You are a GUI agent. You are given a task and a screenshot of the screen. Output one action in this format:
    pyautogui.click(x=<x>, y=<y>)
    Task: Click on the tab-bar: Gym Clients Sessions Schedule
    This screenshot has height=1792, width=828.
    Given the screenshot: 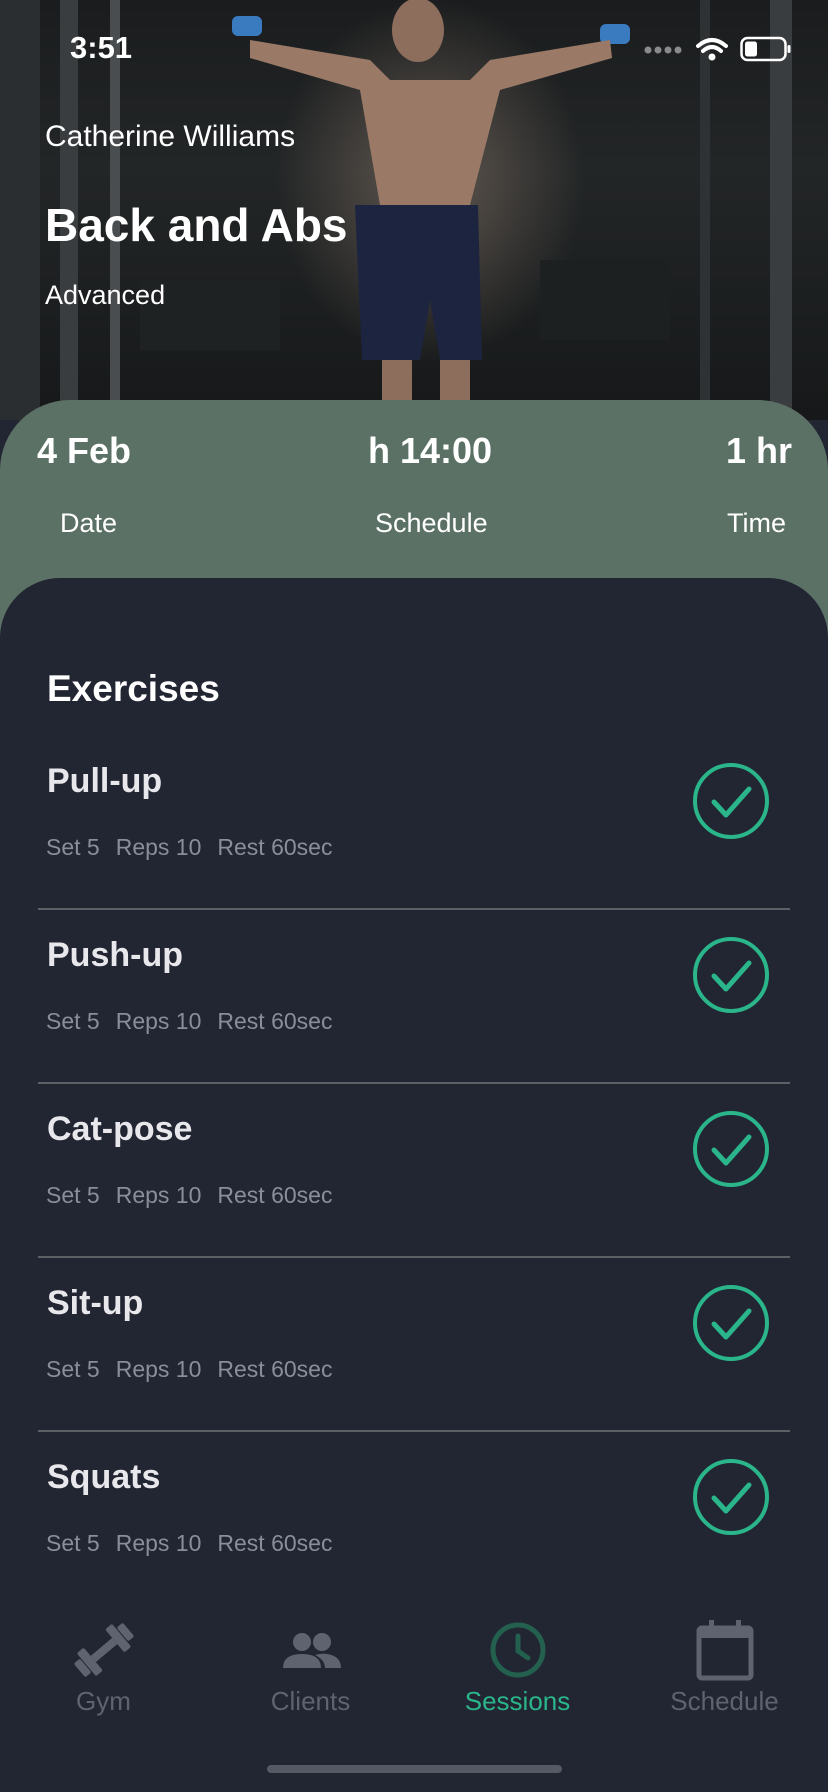 What is the action you would take?
    pyautogui.click(x=414, y=1698)
    